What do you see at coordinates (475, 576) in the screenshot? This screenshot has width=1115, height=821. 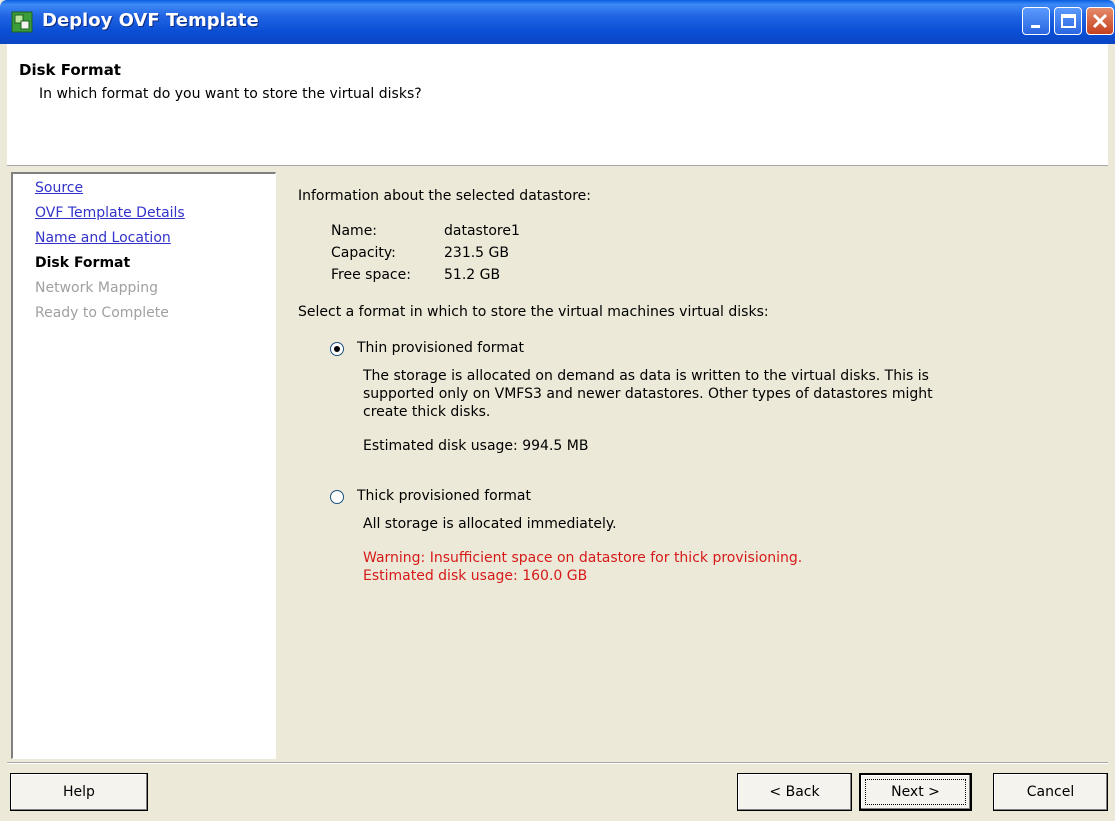 I see `thick-estimated-usage: Estimated disk usage: 160.0 GB` at bounding box center [475, 576].